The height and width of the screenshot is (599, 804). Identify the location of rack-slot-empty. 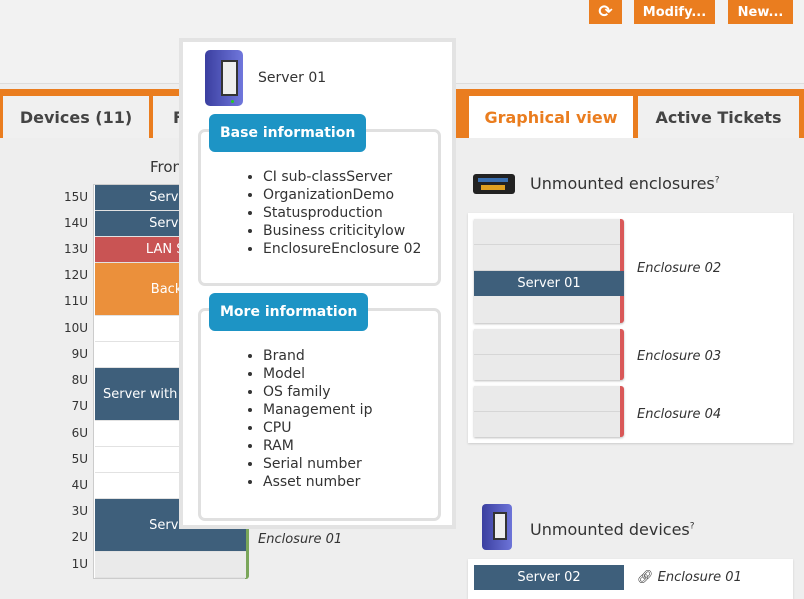
(170, 565).